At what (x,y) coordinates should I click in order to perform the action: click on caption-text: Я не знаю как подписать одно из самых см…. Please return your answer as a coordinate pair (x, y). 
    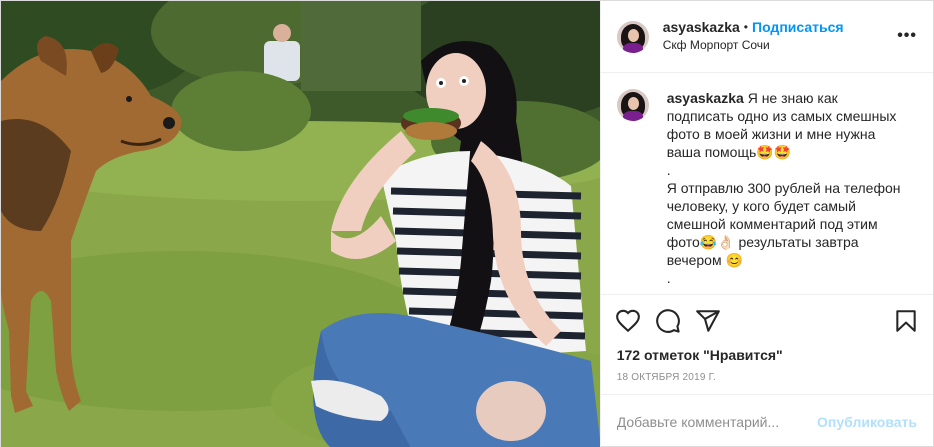
    Looking at the image, I should click on (783, 188).